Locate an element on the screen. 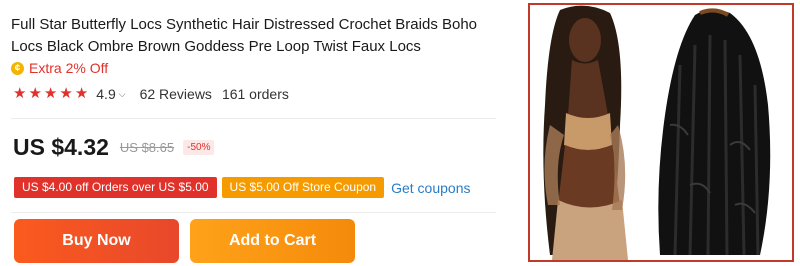  price-row: US $4.32 US $8.65 -50% is located at coordinates (114, 147).